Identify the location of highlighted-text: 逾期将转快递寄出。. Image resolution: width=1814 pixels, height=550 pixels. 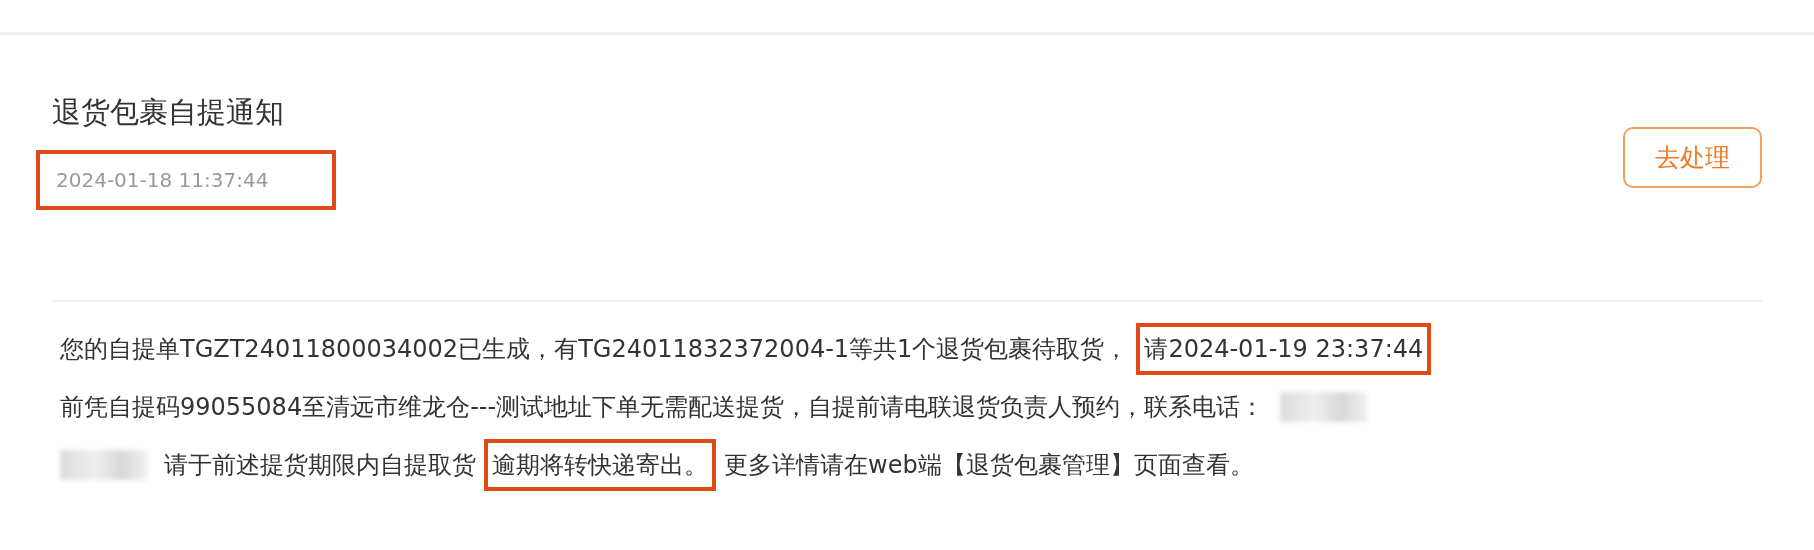
(600, 465).